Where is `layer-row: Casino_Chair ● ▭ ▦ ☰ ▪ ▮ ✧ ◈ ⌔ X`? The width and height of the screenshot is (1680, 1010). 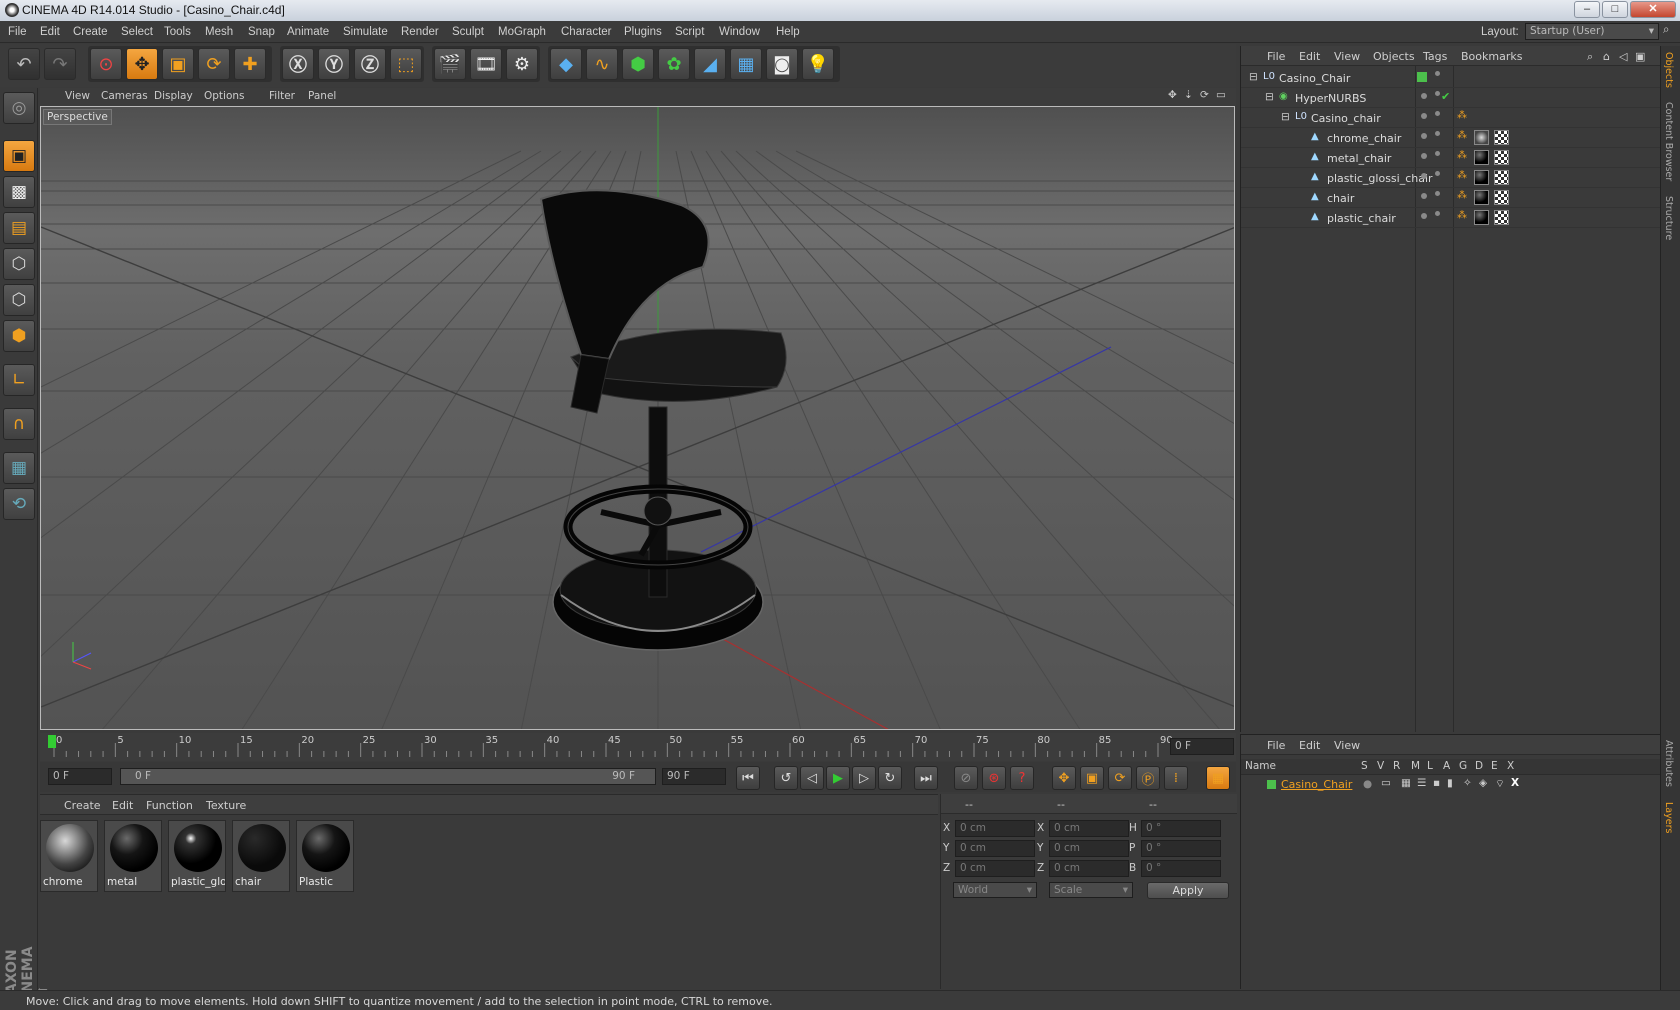
layer-row: Casino_Chair ● ▭ ▦ ☰ ▪ ▮ ✧ ◈ ⌔ X is located at coordinates (1451, 785).